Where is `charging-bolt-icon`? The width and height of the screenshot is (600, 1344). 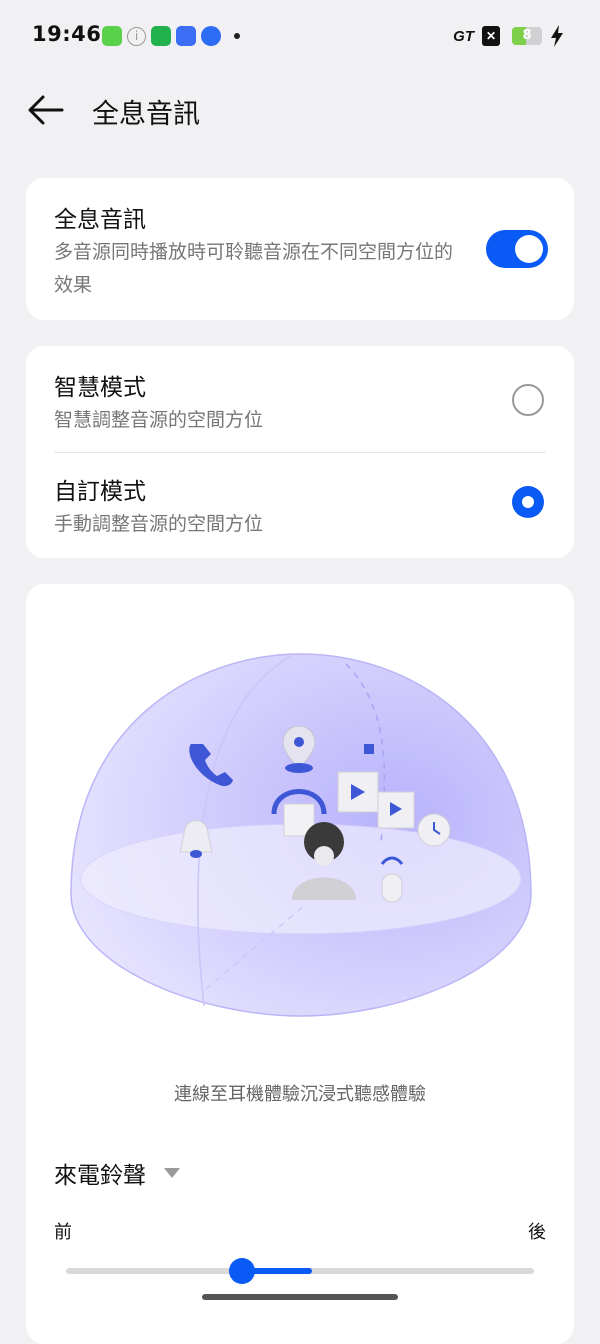
charging-bolt-icon is located at coordinates (557, 36).